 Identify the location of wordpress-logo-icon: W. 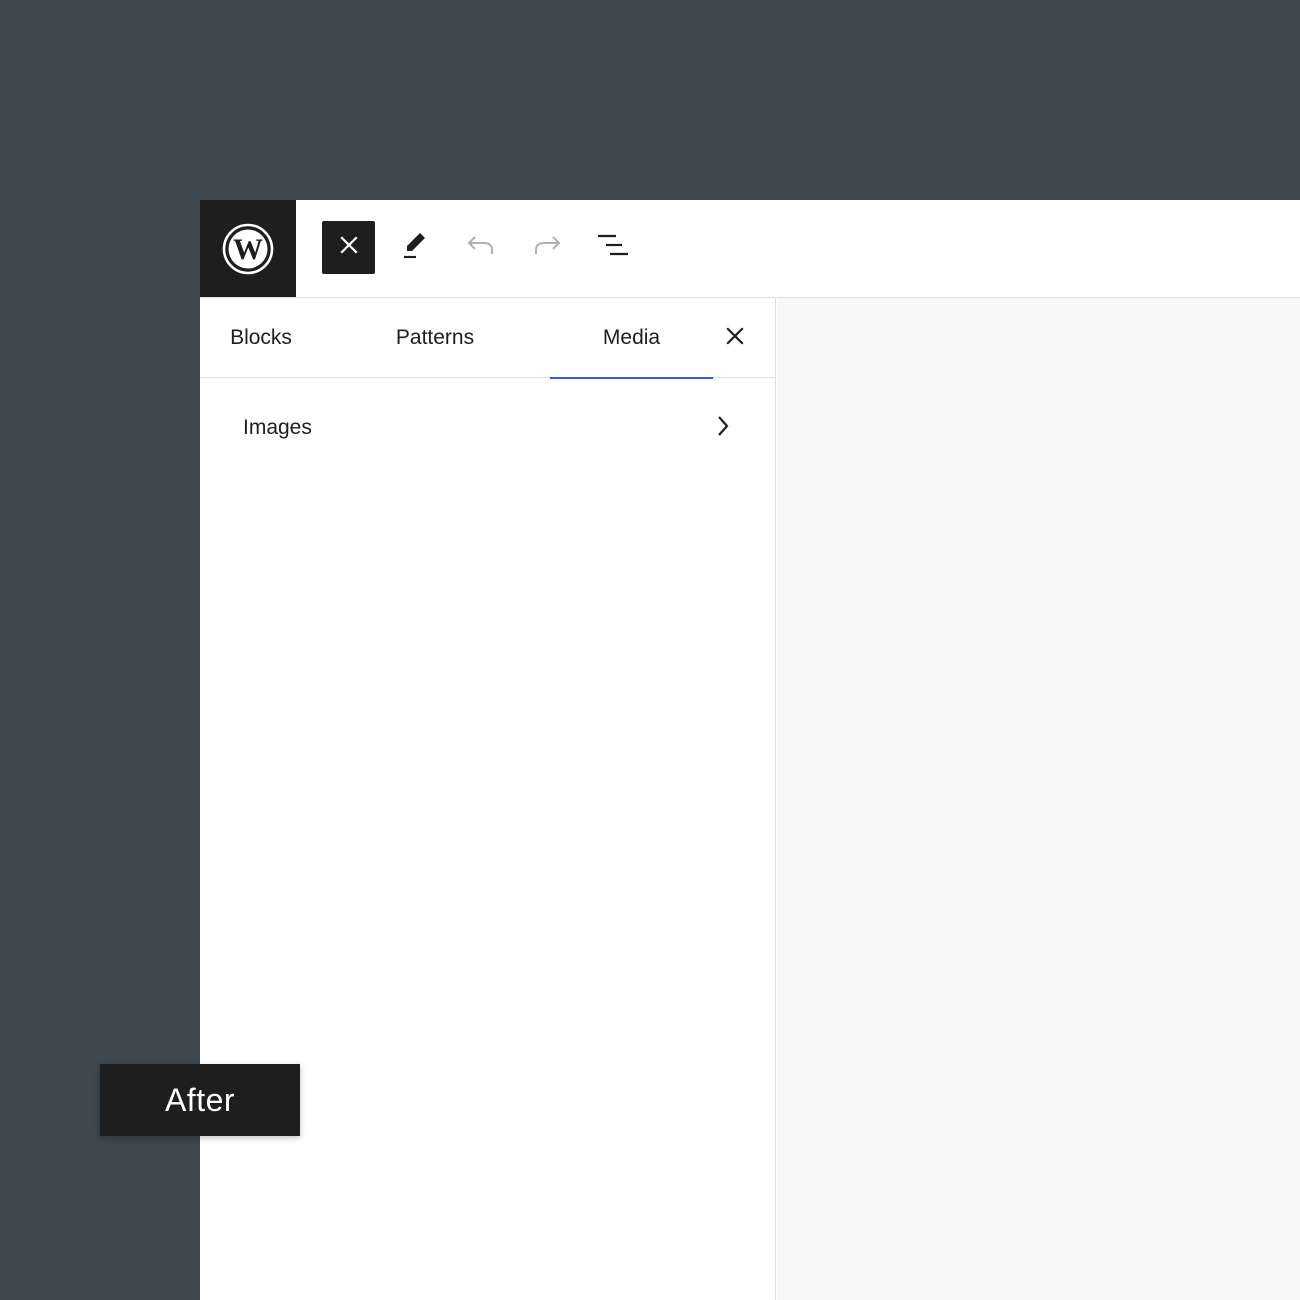
(248, 248).